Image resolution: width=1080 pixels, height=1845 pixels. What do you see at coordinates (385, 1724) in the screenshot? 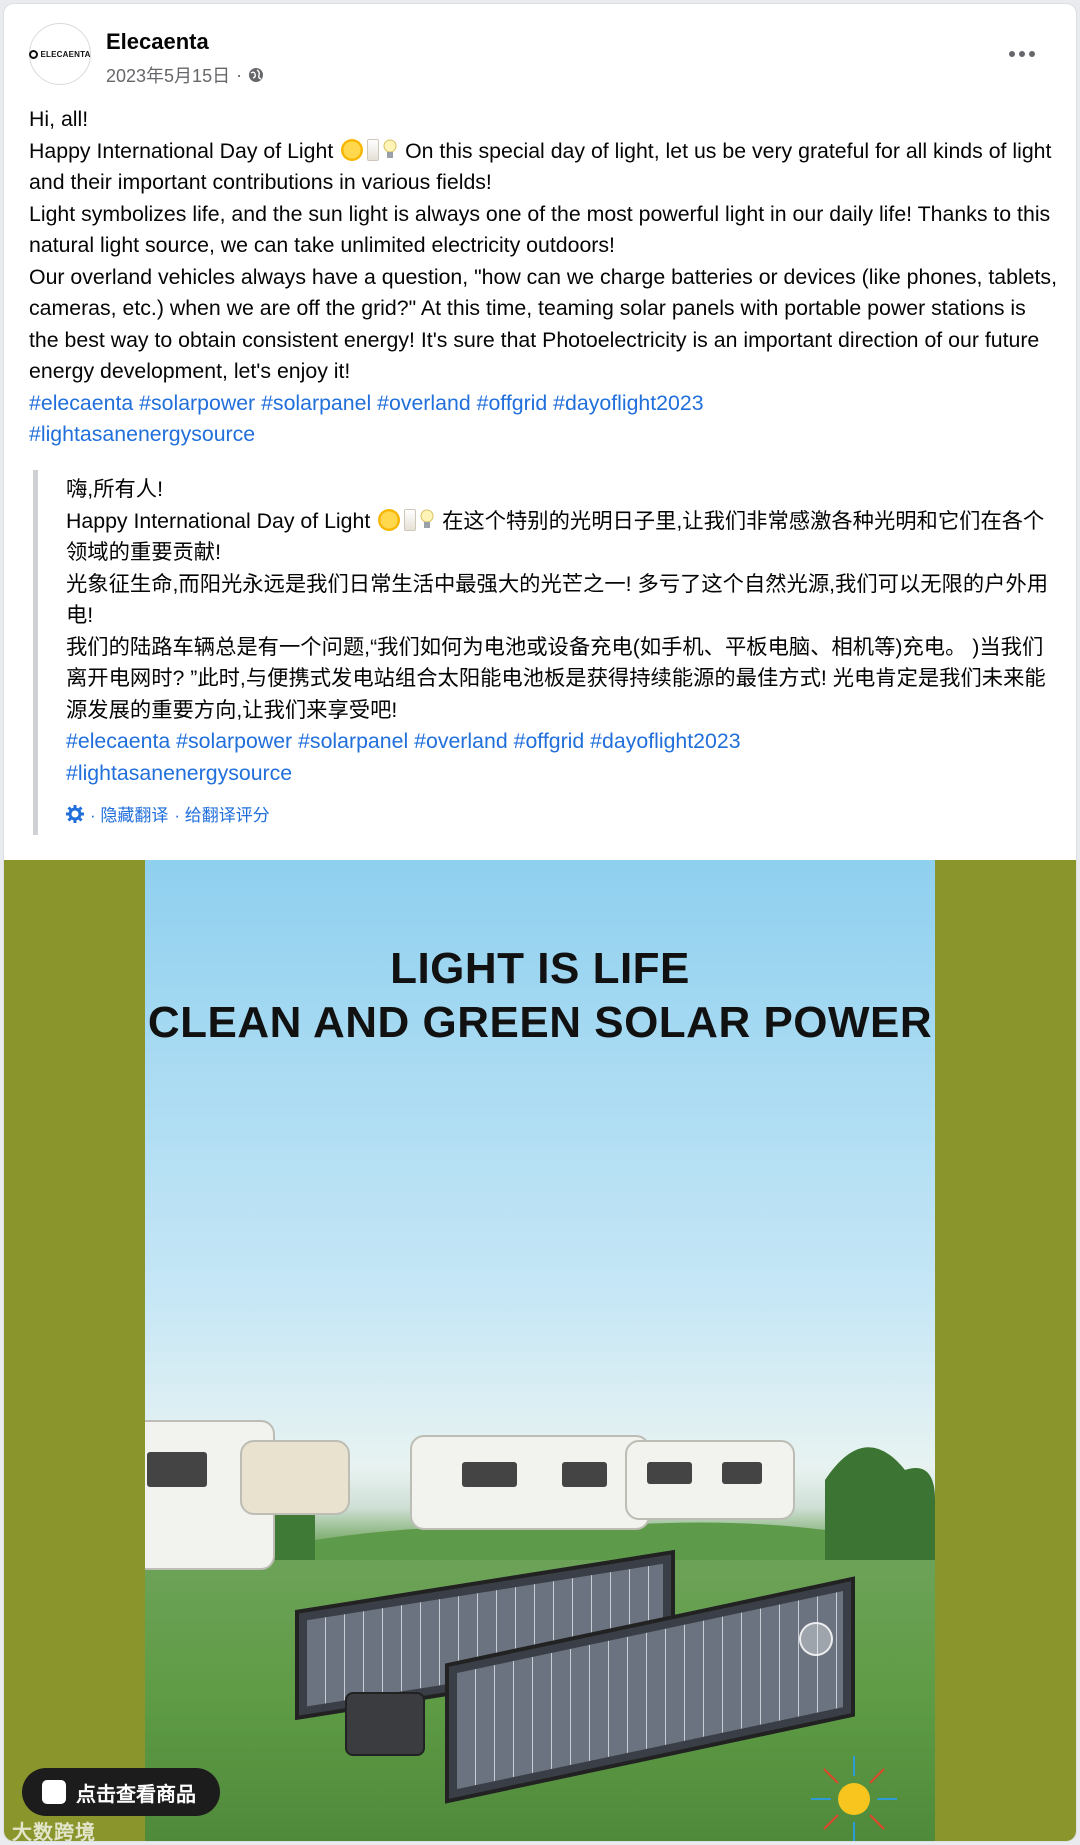
I see `power-station-illustration` at bounding box center [385, 1724].